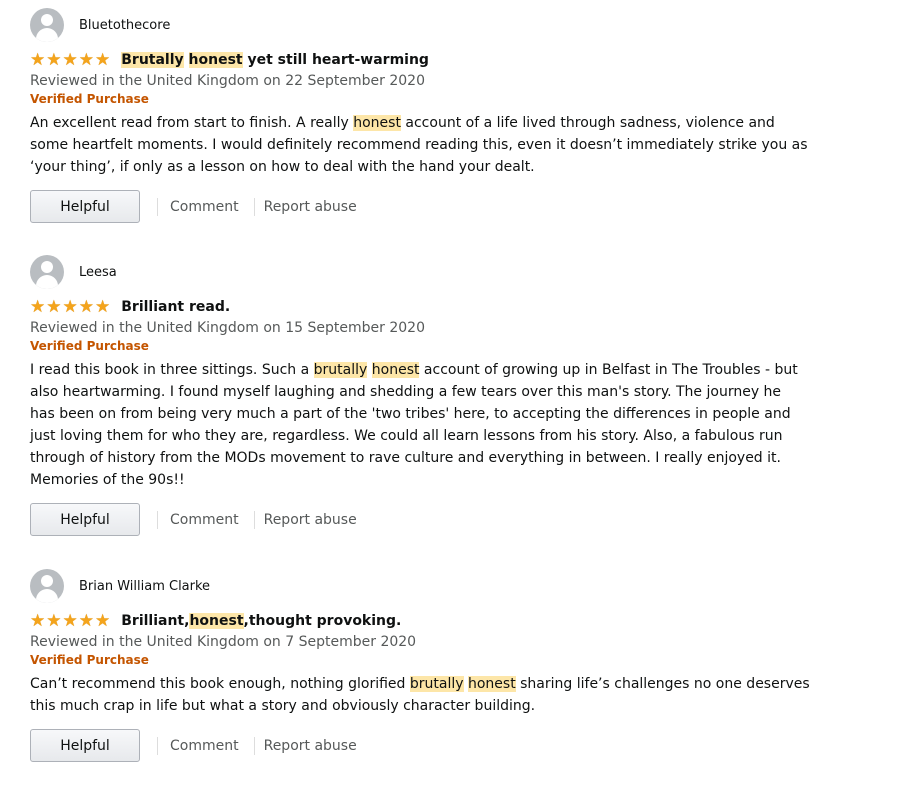 The height and width of the screenshot is (802, 914). I want to click on reviewer-profile: Leesa, so click(420, 272).